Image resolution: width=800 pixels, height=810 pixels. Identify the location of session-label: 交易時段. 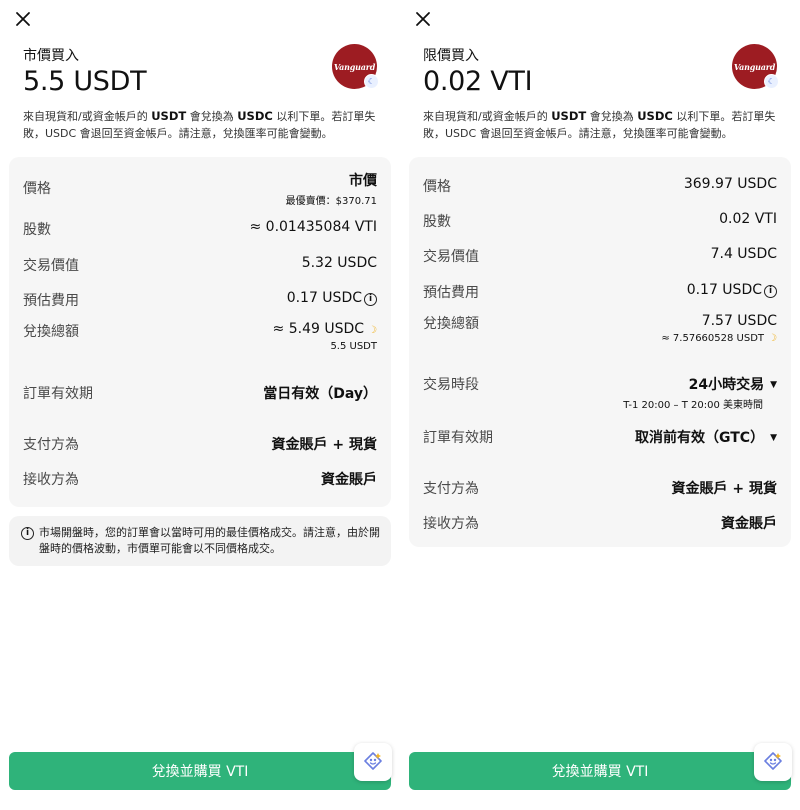
(451, 385).